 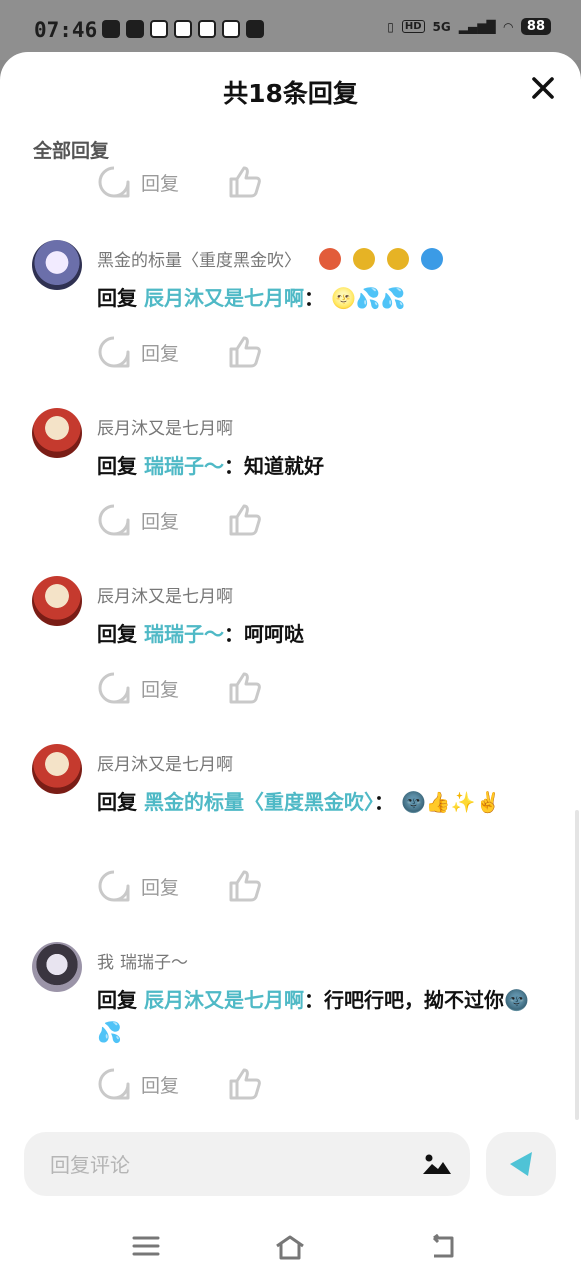 I want to click on home-button, so click(x=290, y=1249).